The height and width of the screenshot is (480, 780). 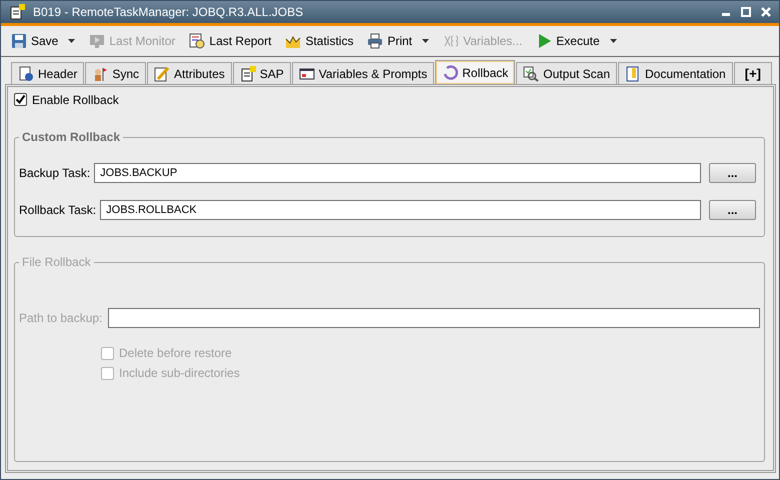 What do you see at coordinates (363, 73) in the screenshot?
I see `tab: Variables & Prompts` at bounding box center [363, 73].